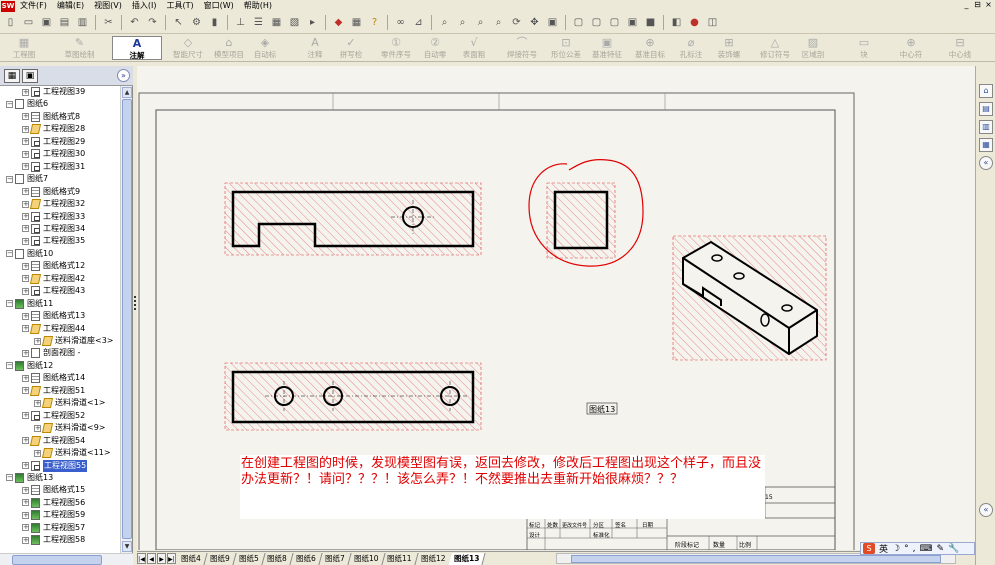  Describe the element at coordinates (53, 129) in the screenshot. I see `tree-item: + 工程视图28` at that location.